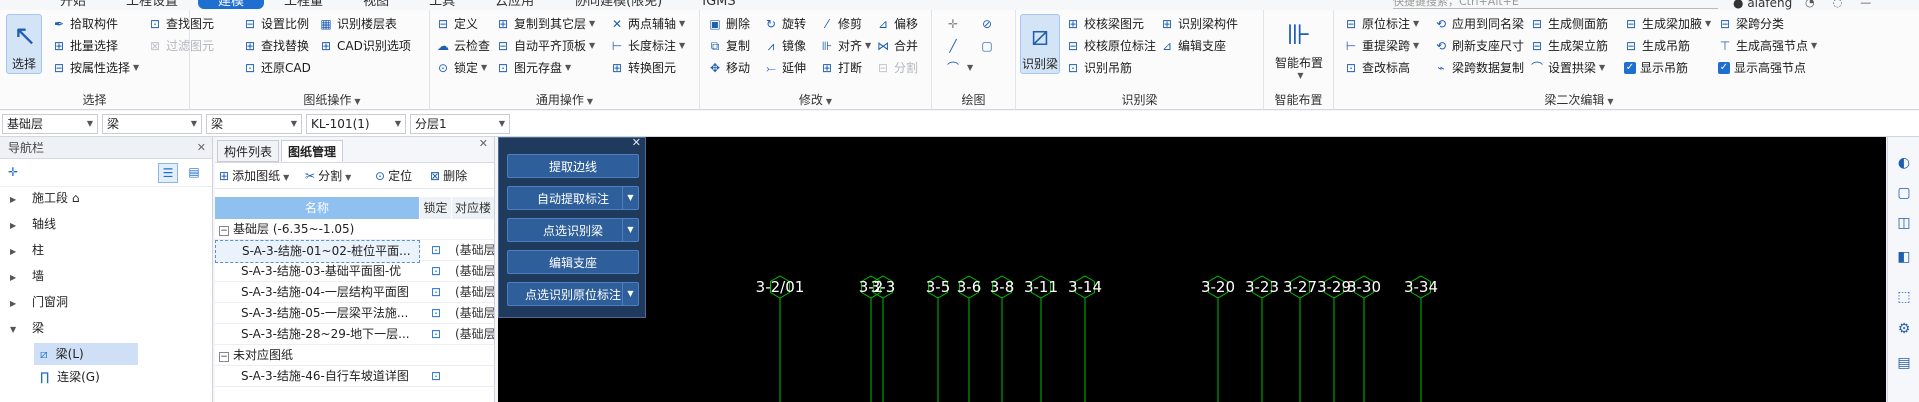 The height and width of the screenshot is (402, 1919). I want to click on user-name: ● alafeng, so click(1762, 5).